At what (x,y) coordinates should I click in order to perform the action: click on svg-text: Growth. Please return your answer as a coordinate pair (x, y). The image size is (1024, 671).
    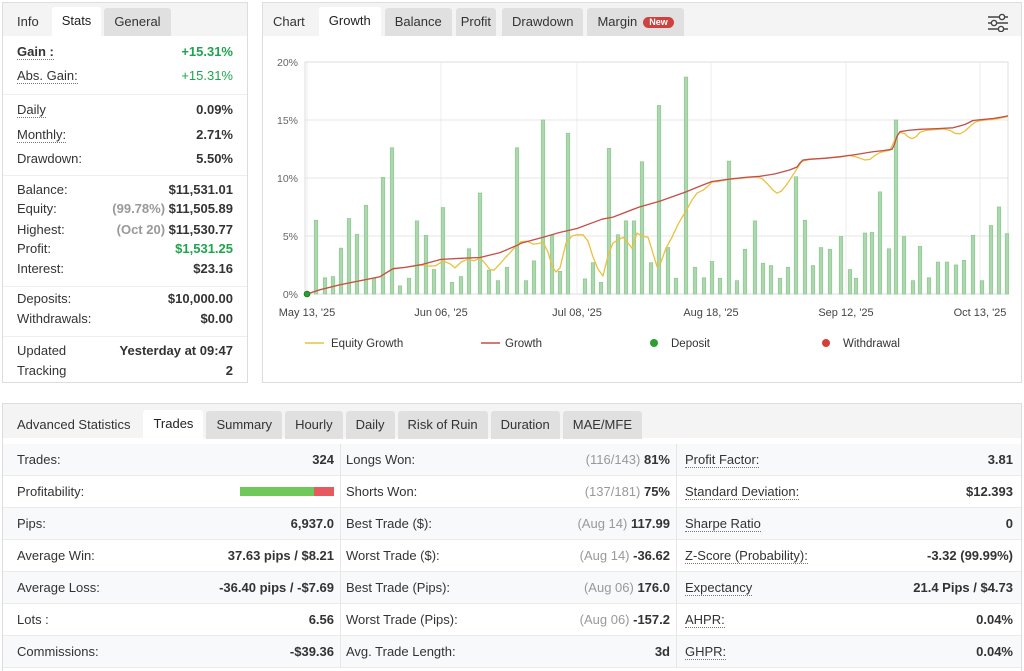
    Looking at the image, I should click on (523, 344).